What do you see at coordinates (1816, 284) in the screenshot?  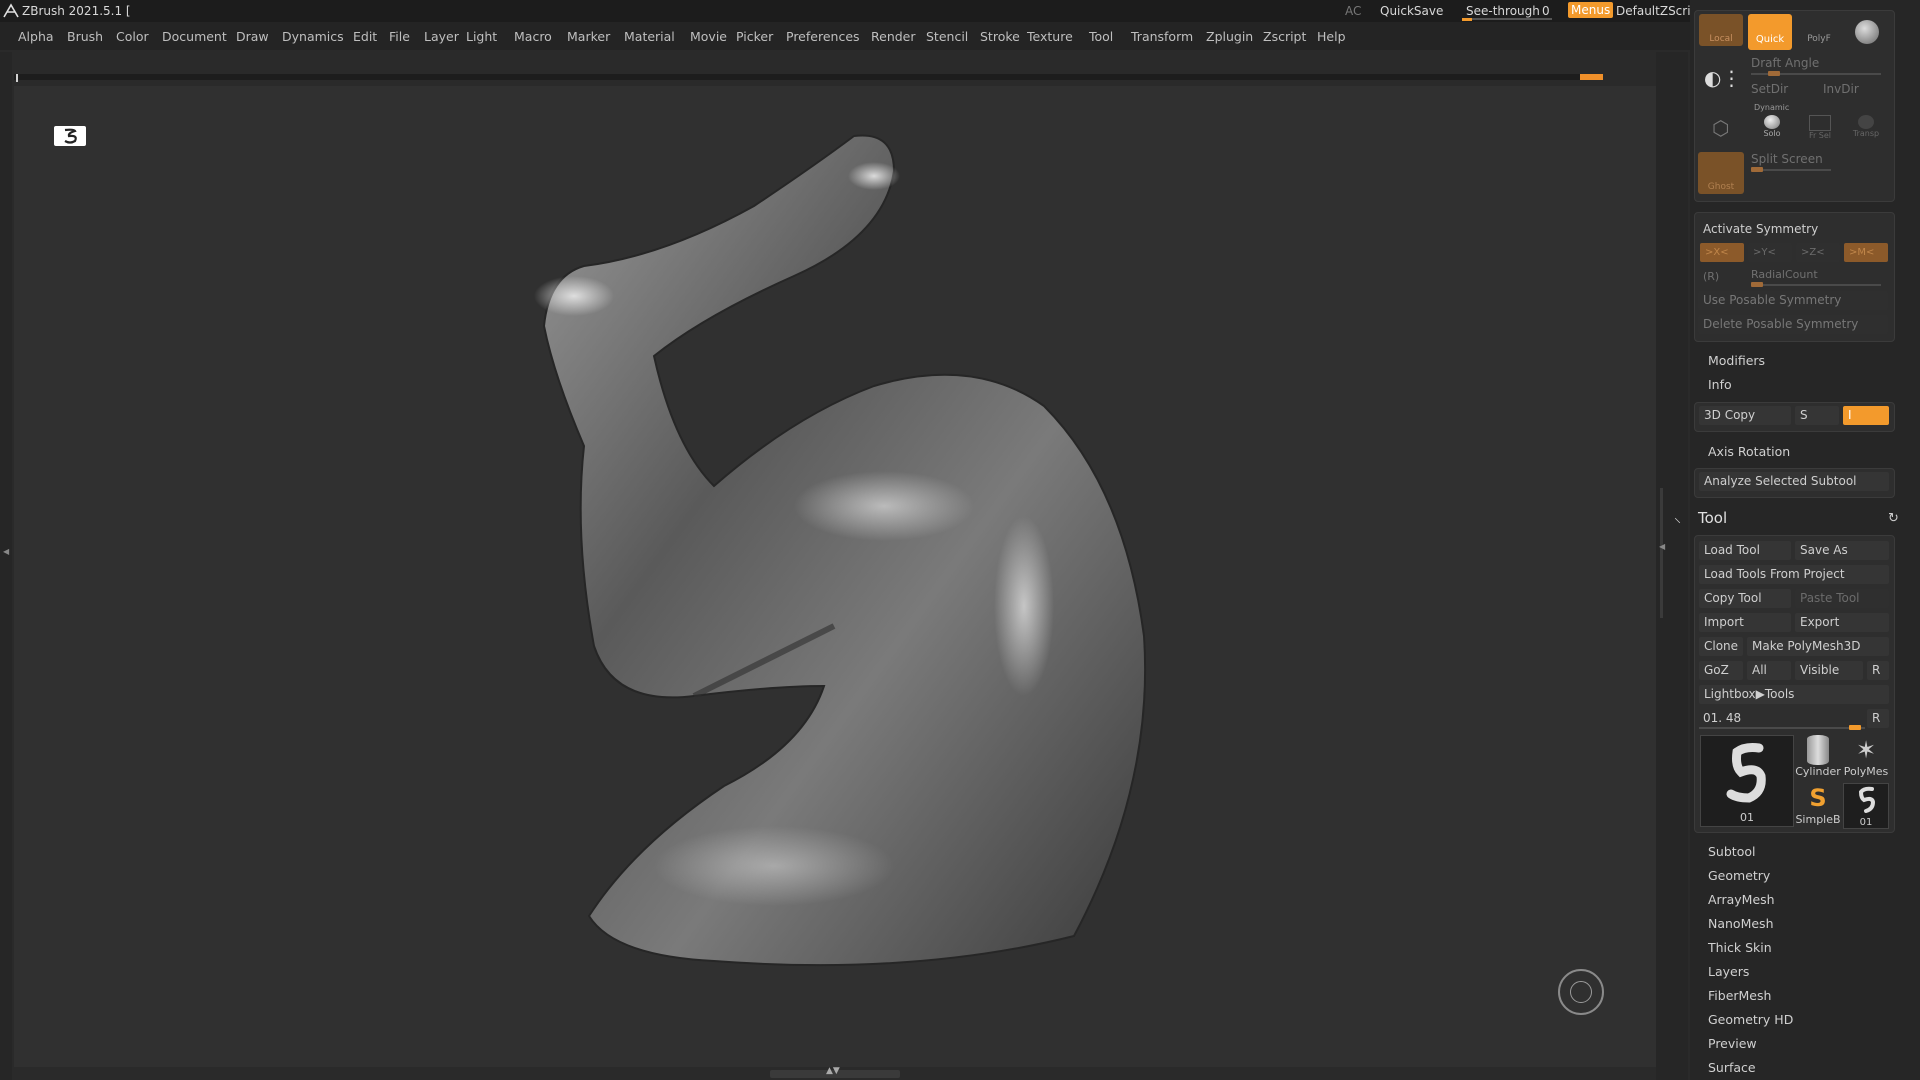 I see `radial-count-slider` at bounding box center [1816, 284].